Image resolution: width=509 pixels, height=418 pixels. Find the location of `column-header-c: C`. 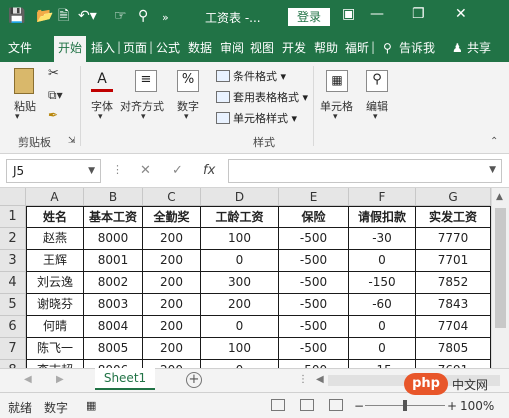

column-header-c: C is located at coordinates (172, 197).